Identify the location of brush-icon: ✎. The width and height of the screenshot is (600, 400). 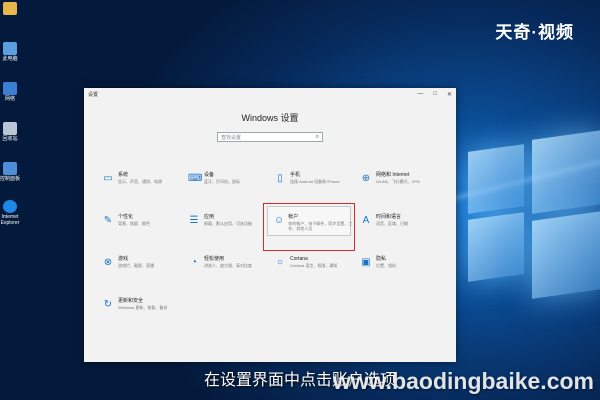
(108, 220).